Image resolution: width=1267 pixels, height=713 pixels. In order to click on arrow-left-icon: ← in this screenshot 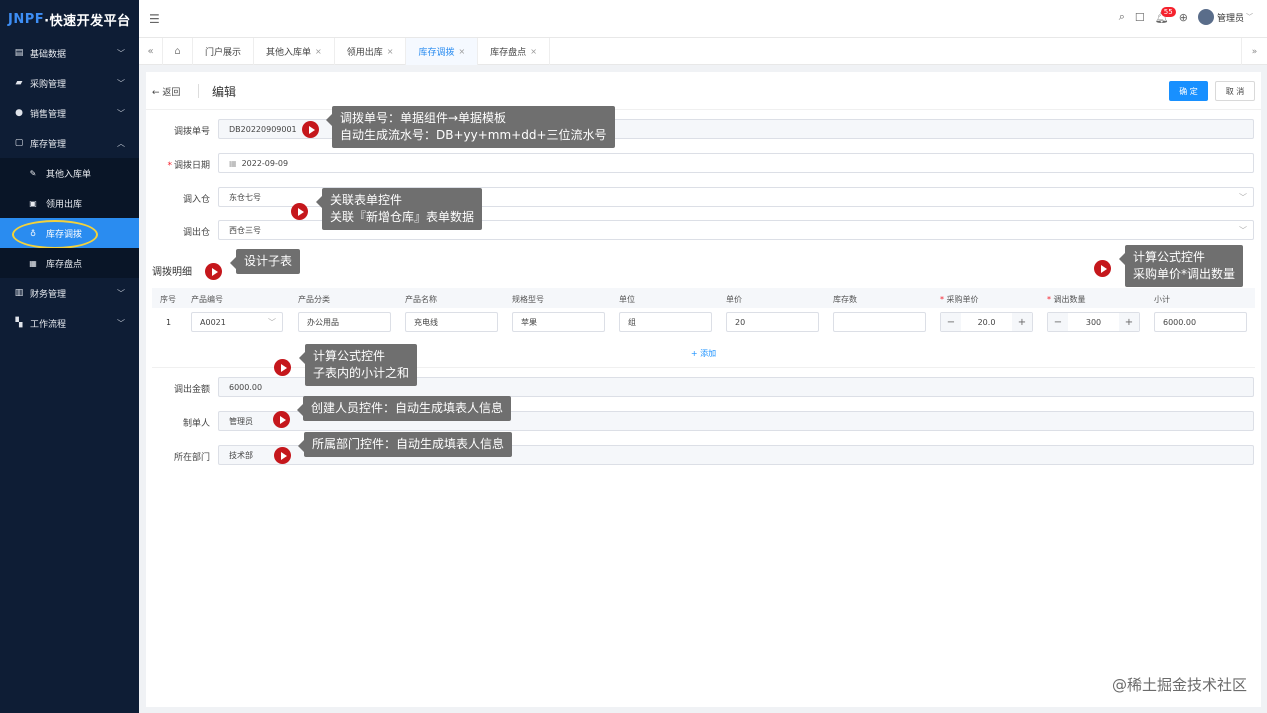, I will do `click(156, 93)`.